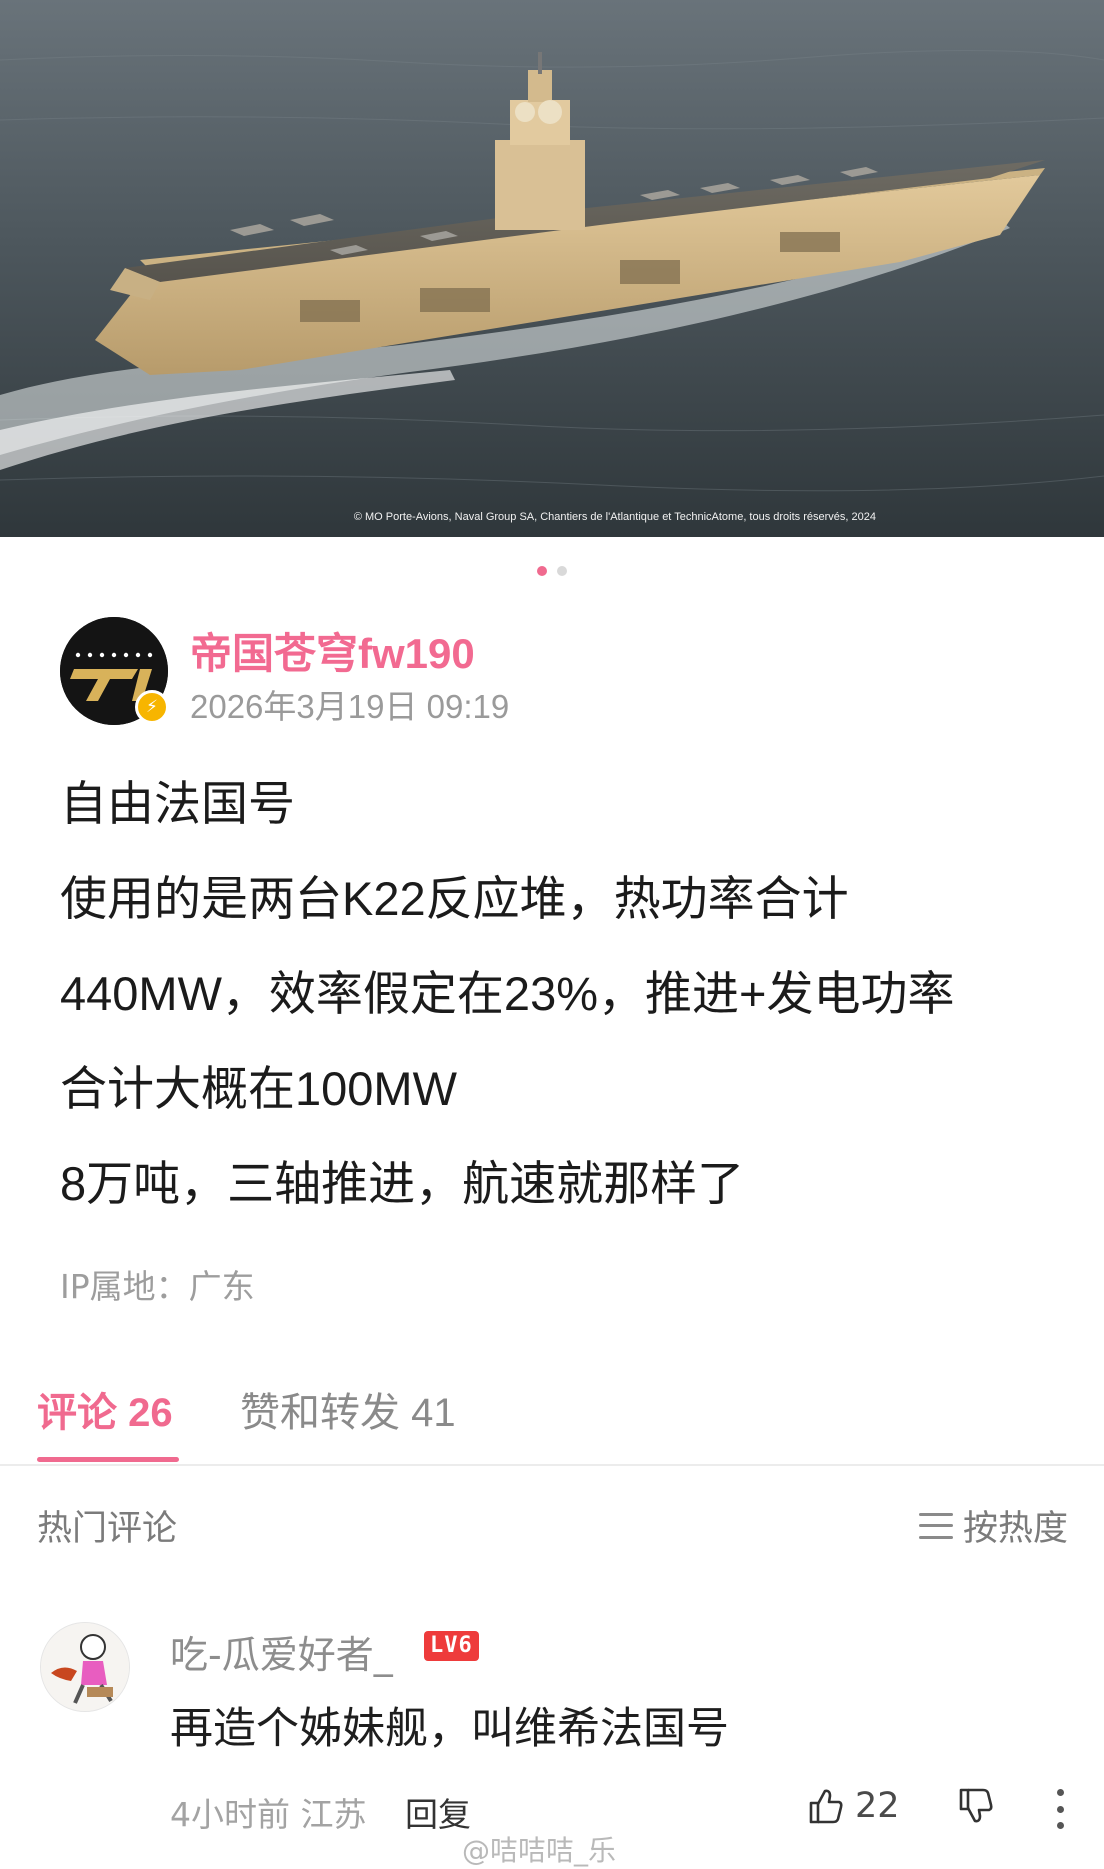 This screenshot has width=1104, height=1869. What do you see at coordinates (177, 803) in the screenshot?
I see `post-text-line: 自由法国号` at bounding box center [177, 803].